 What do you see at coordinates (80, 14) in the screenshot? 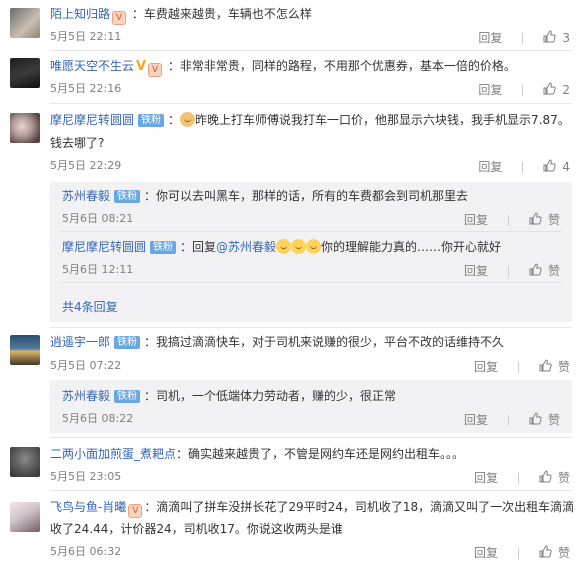
I see `username: 陌上知归路` at bounding box center [80, 14].